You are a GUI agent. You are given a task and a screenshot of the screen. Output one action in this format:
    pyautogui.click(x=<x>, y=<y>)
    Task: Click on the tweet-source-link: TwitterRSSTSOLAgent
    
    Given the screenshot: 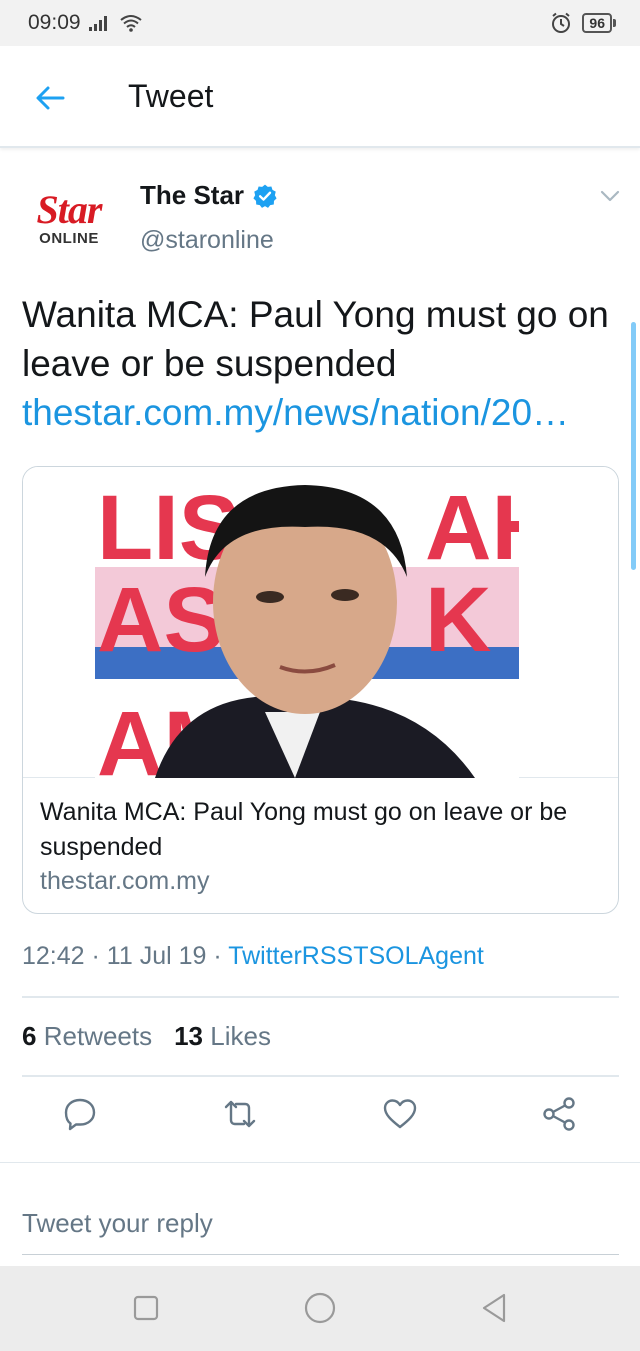 What is the action you would take?
    pyautogui.click(x=356, y=956)
    